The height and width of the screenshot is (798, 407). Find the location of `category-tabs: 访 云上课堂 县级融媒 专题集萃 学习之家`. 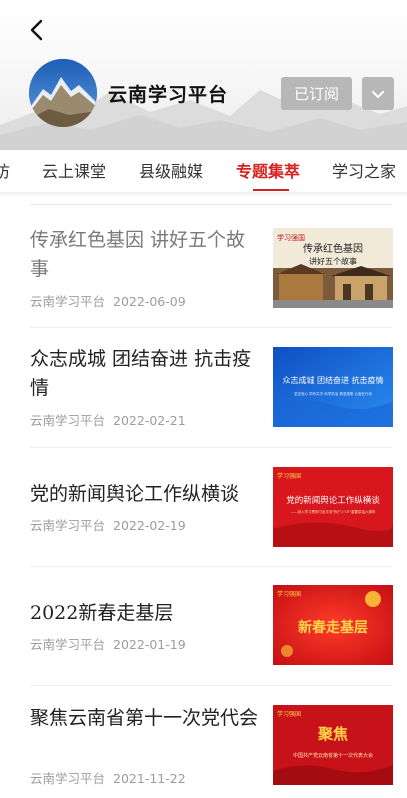

category-tabs: 访 云上课堂 县级融媒 专题集萃 学习之家 is located at coordinates (203, 171).